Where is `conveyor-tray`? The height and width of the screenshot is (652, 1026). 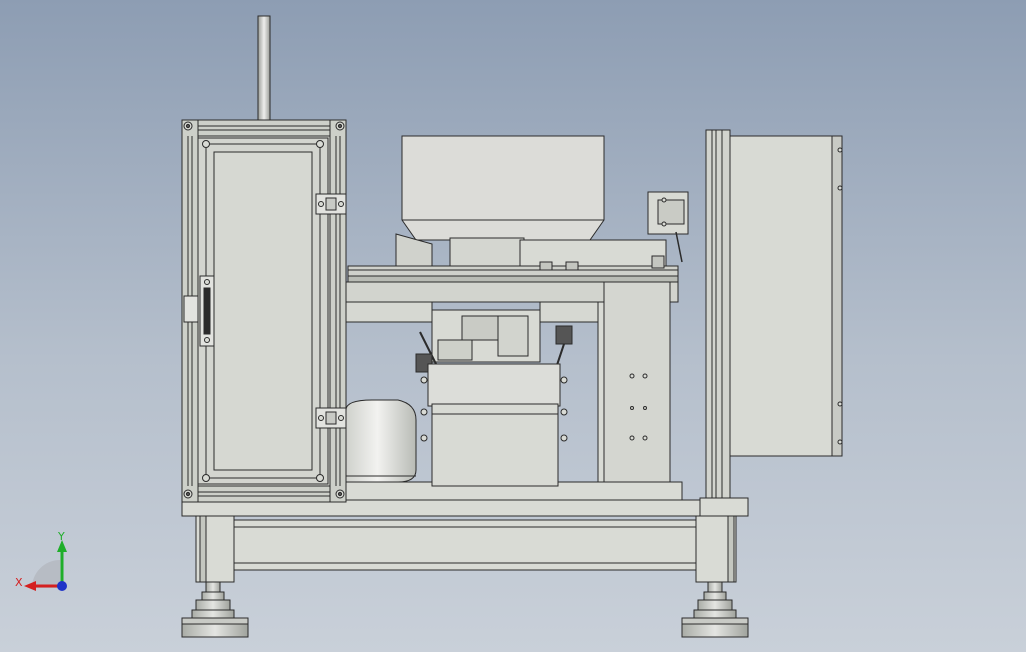 conveyor-tray is located at coordinates (513, 258).